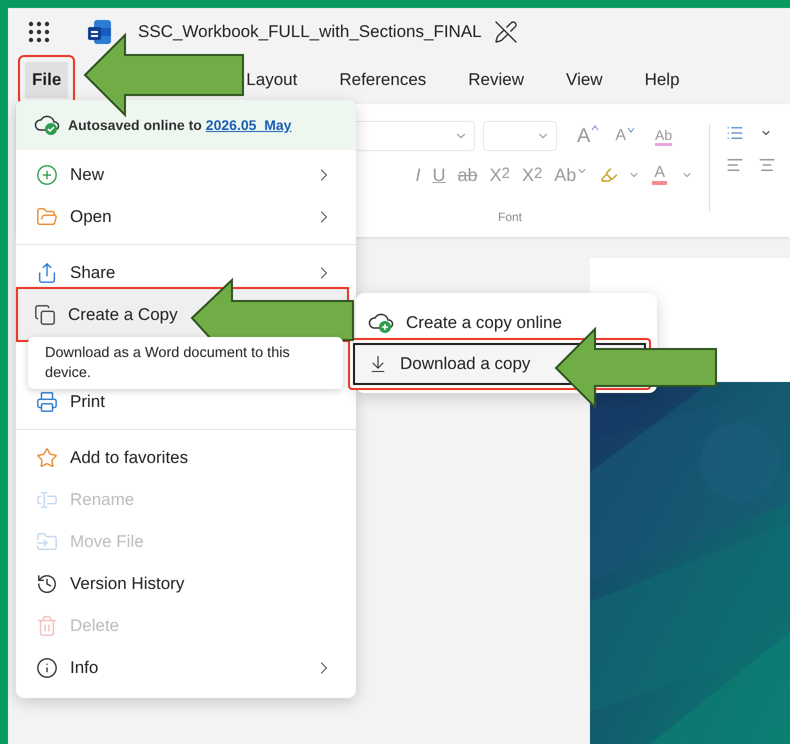 The image size is (790, 744). I want to click on history-icon, so click(47, 584).